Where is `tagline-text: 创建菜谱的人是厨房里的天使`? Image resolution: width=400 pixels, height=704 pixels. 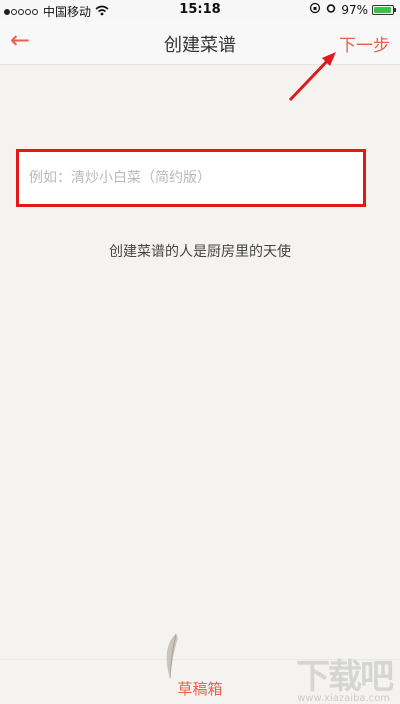 tagline-text: 创建菜谱的人是厨房里的天使 is located at coordinates (200, 252).